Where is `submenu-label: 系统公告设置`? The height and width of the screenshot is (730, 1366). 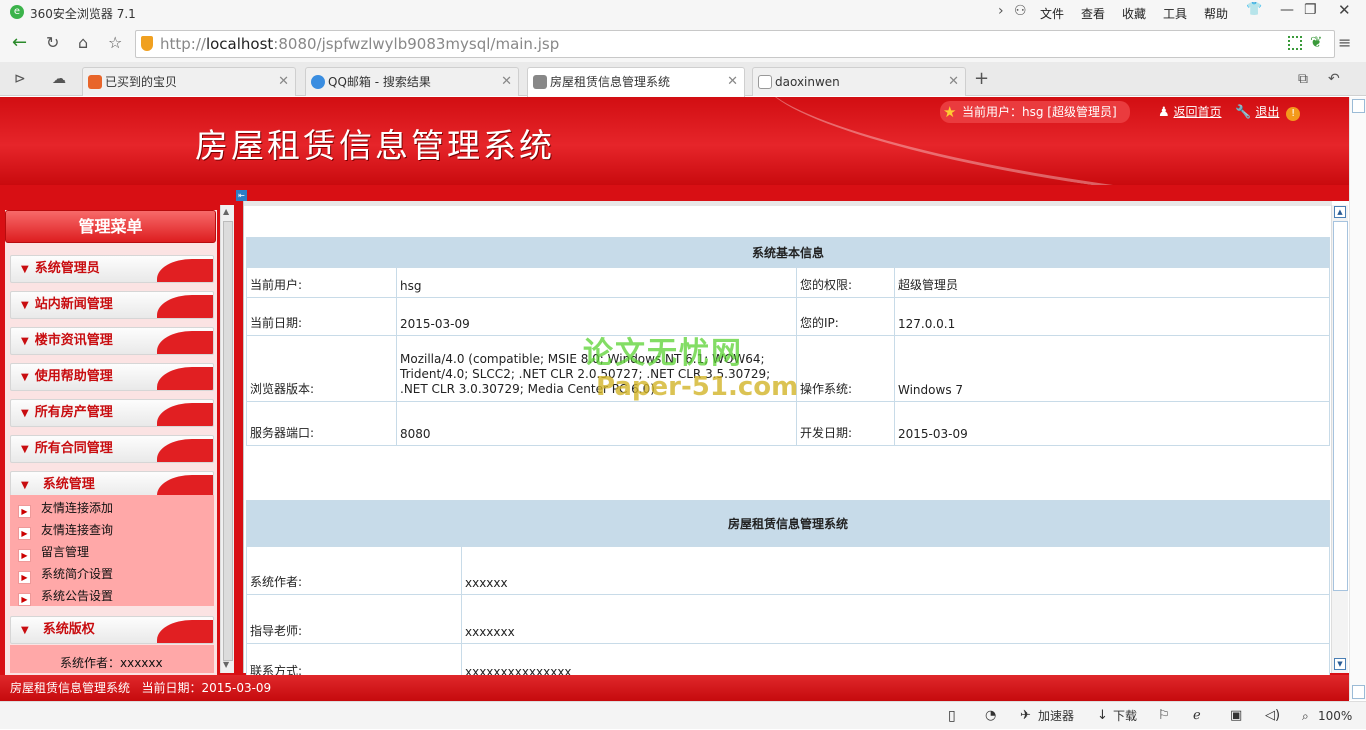 submenu-label: 系统公告设置 is located at coordinates (77, 596).